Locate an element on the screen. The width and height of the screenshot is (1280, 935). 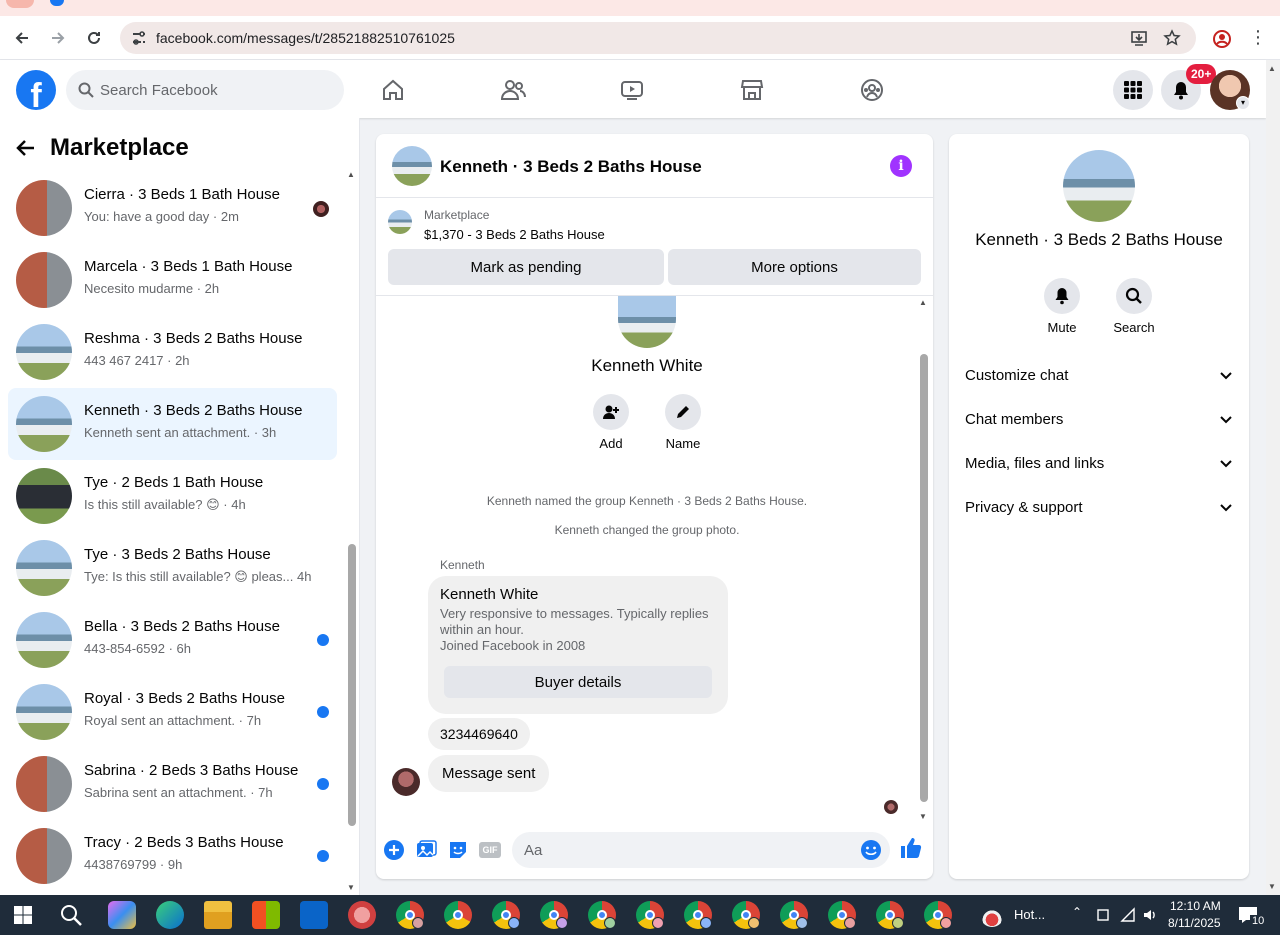
gif-icon: GIF is located at coordinates (490, 850).